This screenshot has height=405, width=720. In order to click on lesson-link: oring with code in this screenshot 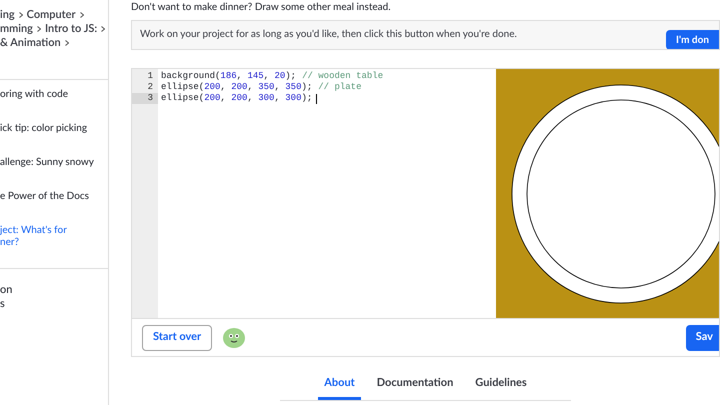, I will do `click(50, 105)`.